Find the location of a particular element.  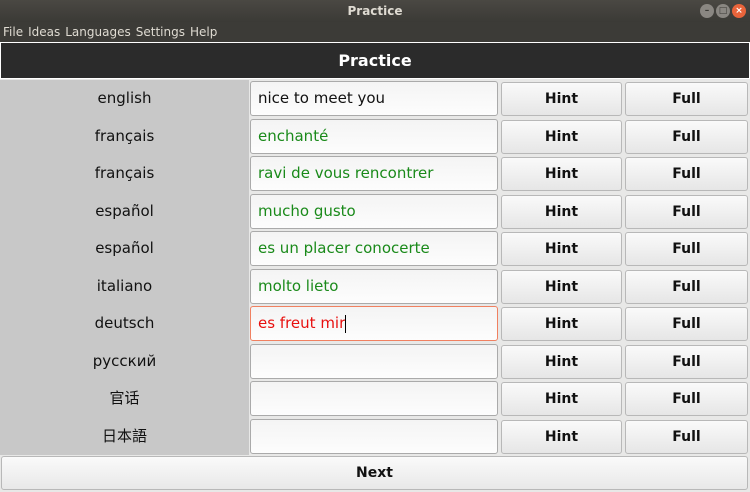

practice-row: français enchanté Hint Full is located at coordinates (375, 136).